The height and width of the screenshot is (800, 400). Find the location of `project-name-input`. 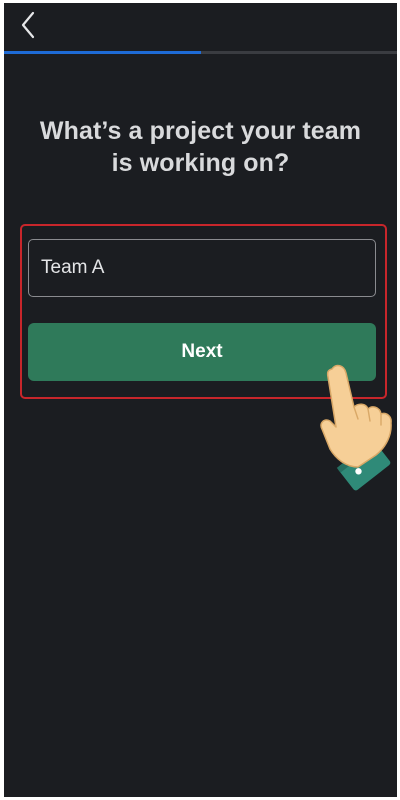

project-name-input is located at coordinates (202, 268).